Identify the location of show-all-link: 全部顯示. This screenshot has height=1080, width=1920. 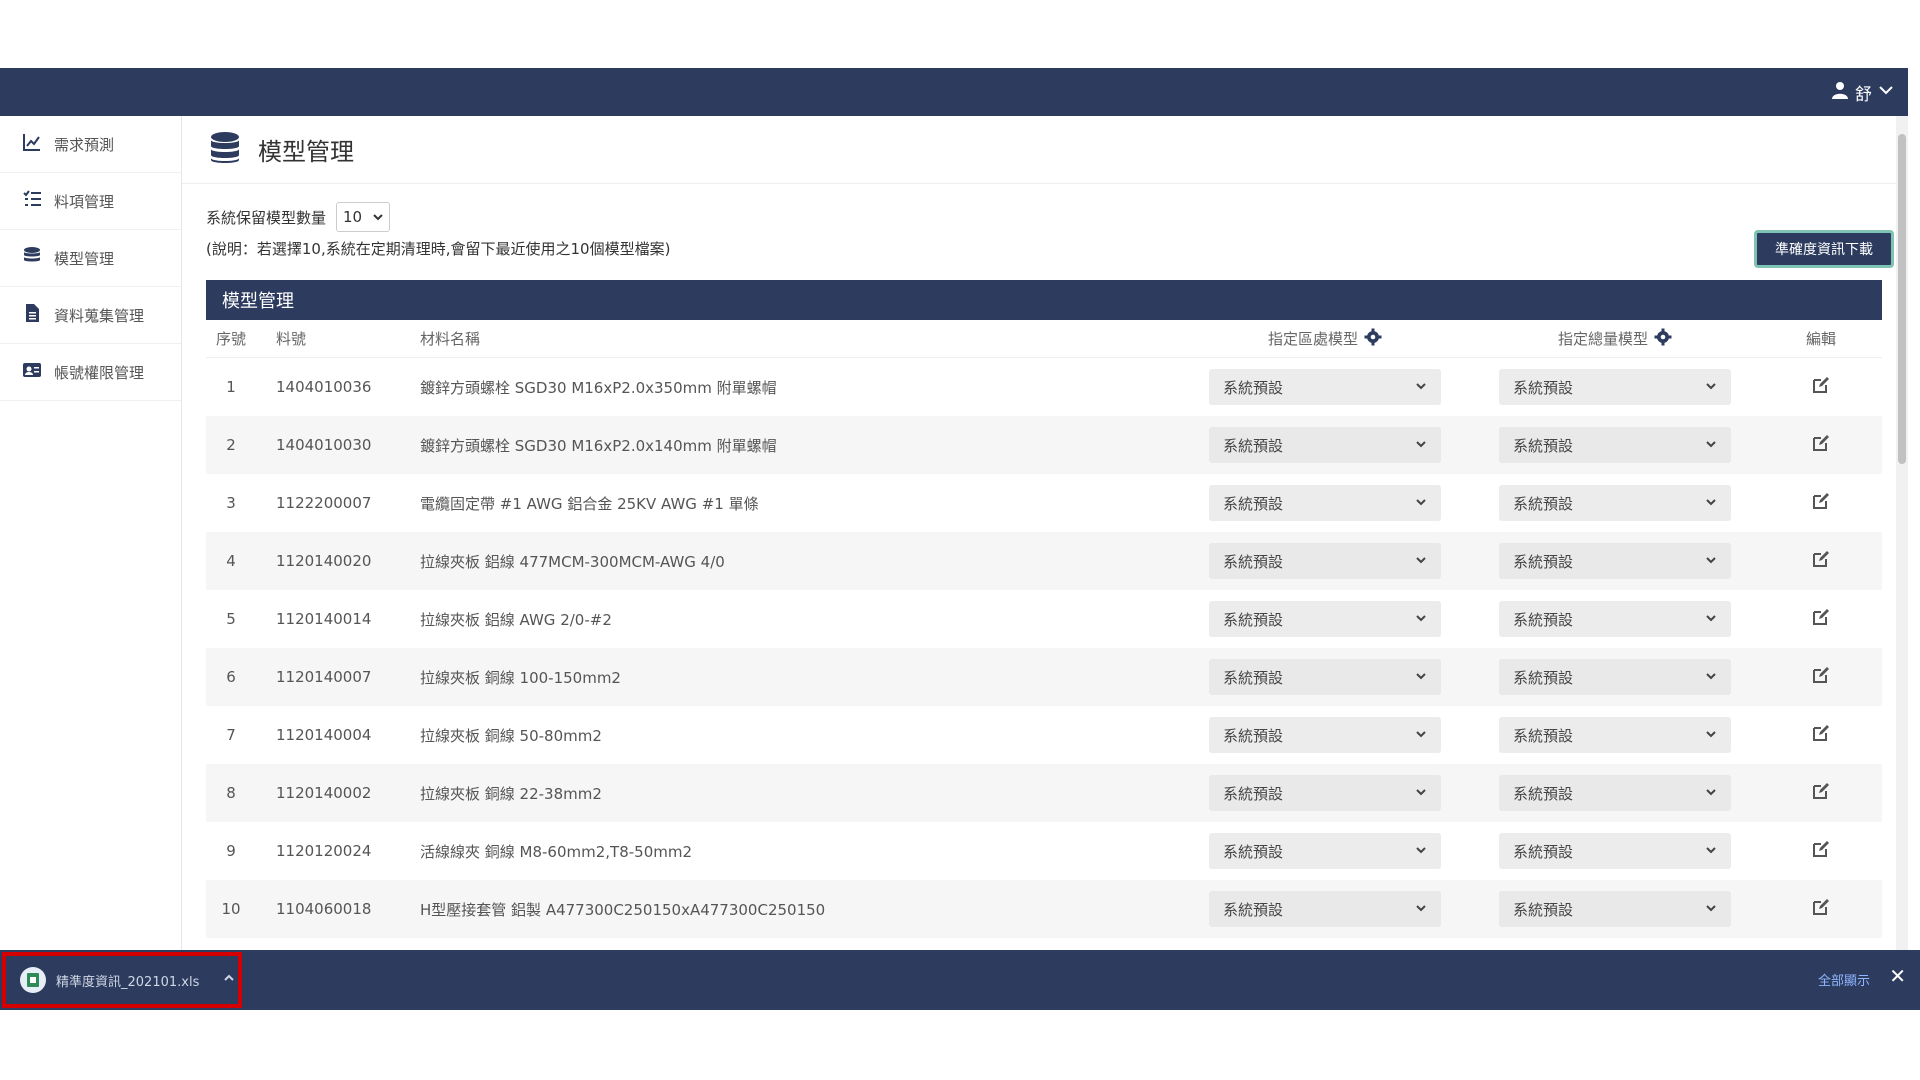
(1844, 979).